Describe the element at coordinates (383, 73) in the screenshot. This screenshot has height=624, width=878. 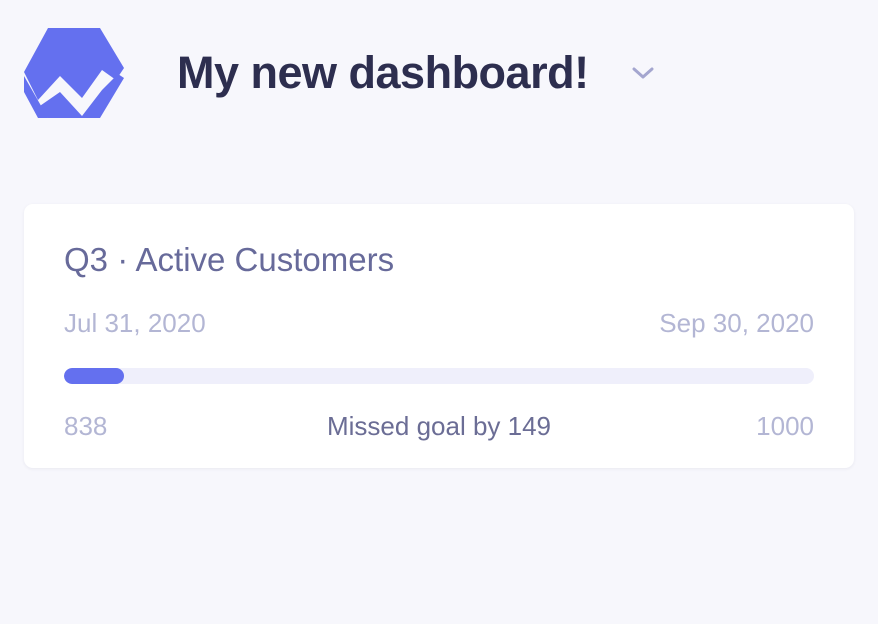
I see `dashboard-title: My new dashboard!` at that location.